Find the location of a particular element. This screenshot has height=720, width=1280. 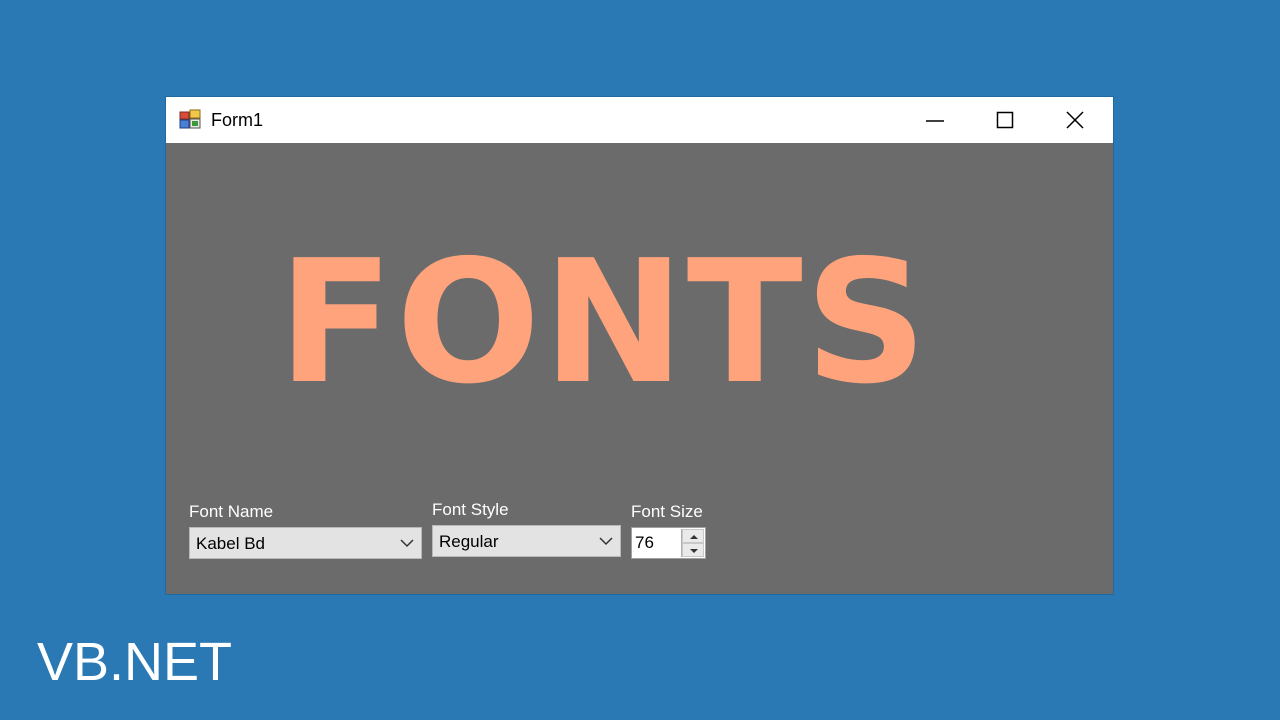

vbnet-overlay-text: VB.NET is located at coordinates (135, 662).